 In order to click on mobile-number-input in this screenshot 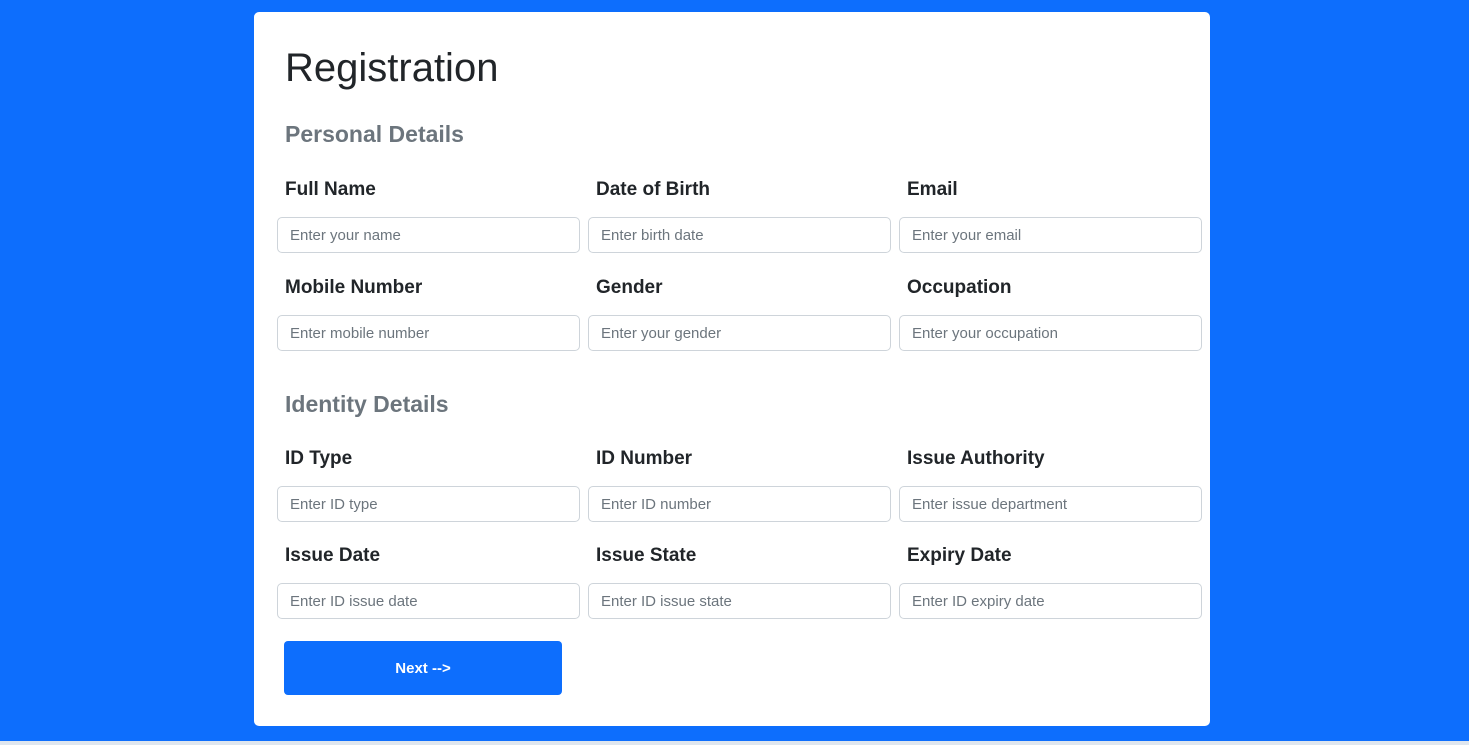, I will do `click(428, 333)`.